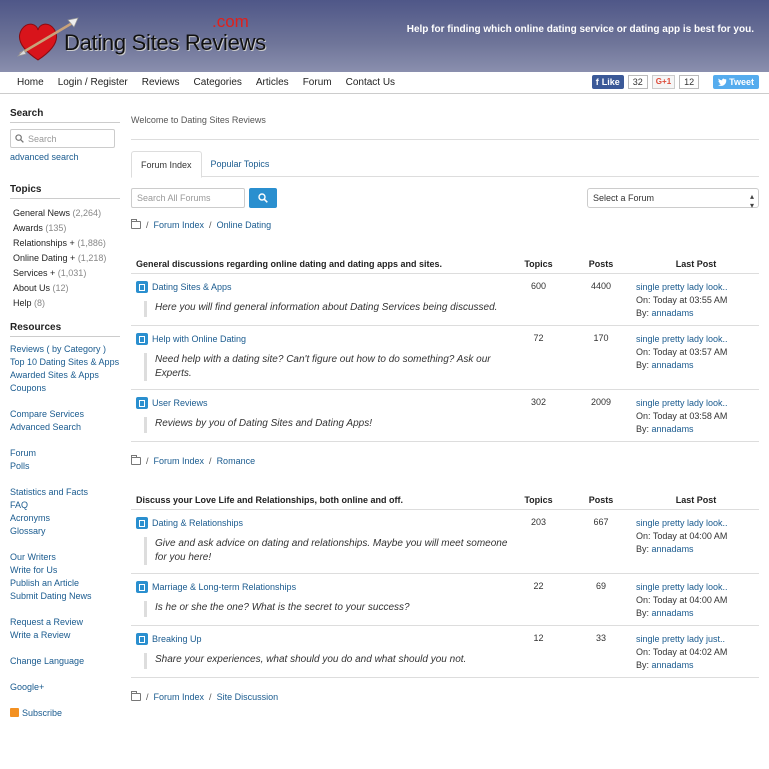  I want to click on sidebar-topic: Online Dating + (1,218), so click(65, 257).